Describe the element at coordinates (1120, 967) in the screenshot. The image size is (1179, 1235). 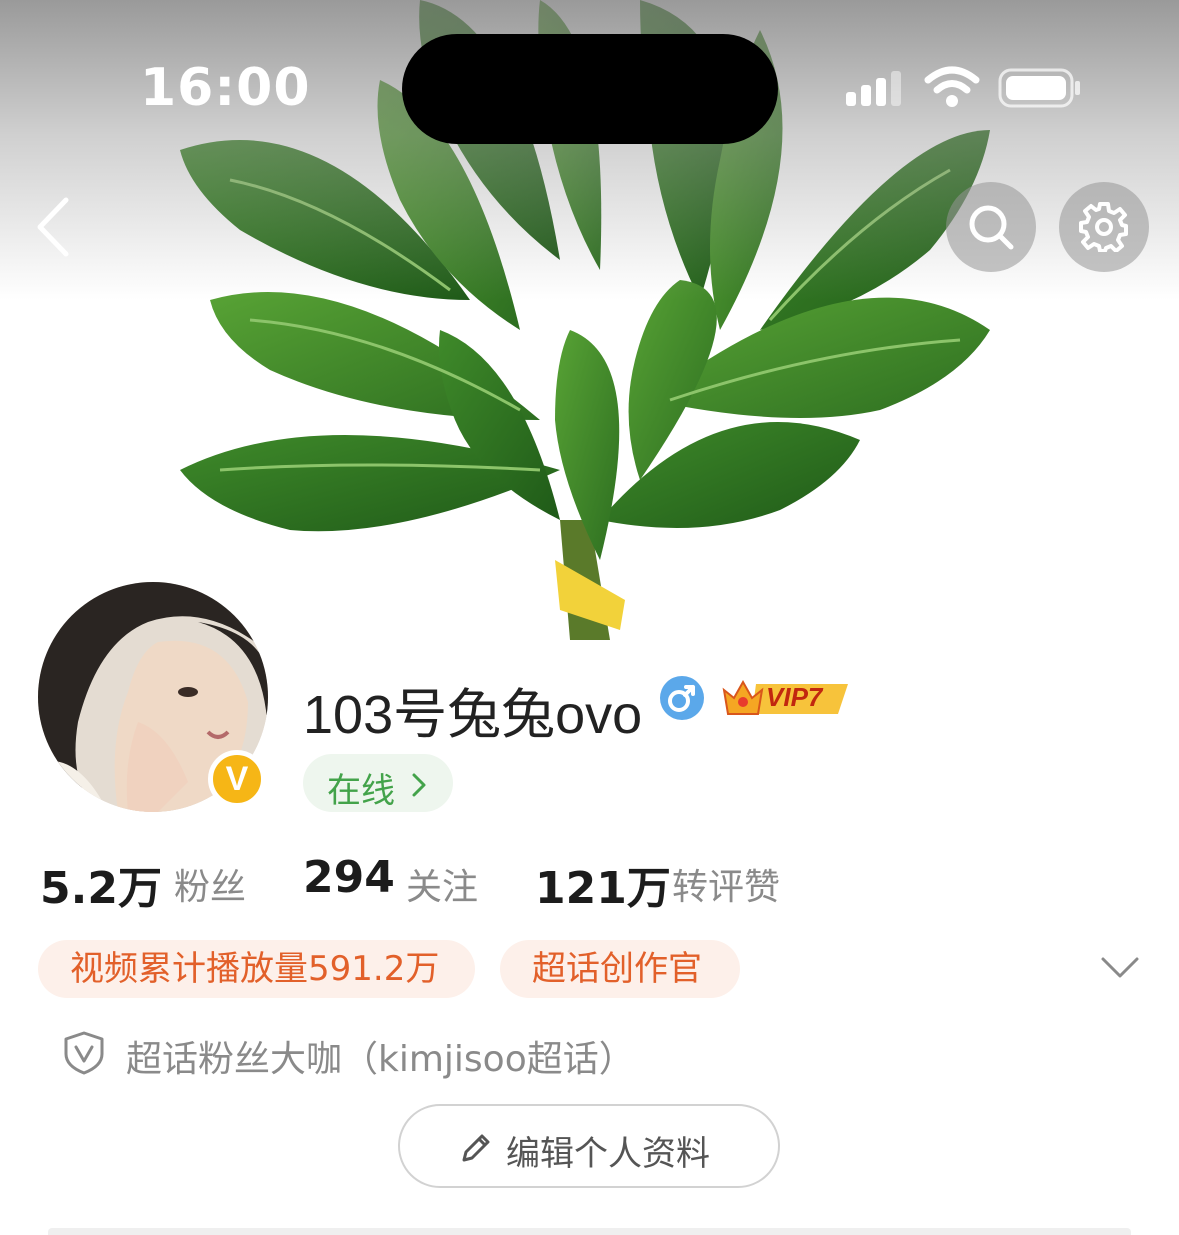
I see `chevron-down-icon` at that location.